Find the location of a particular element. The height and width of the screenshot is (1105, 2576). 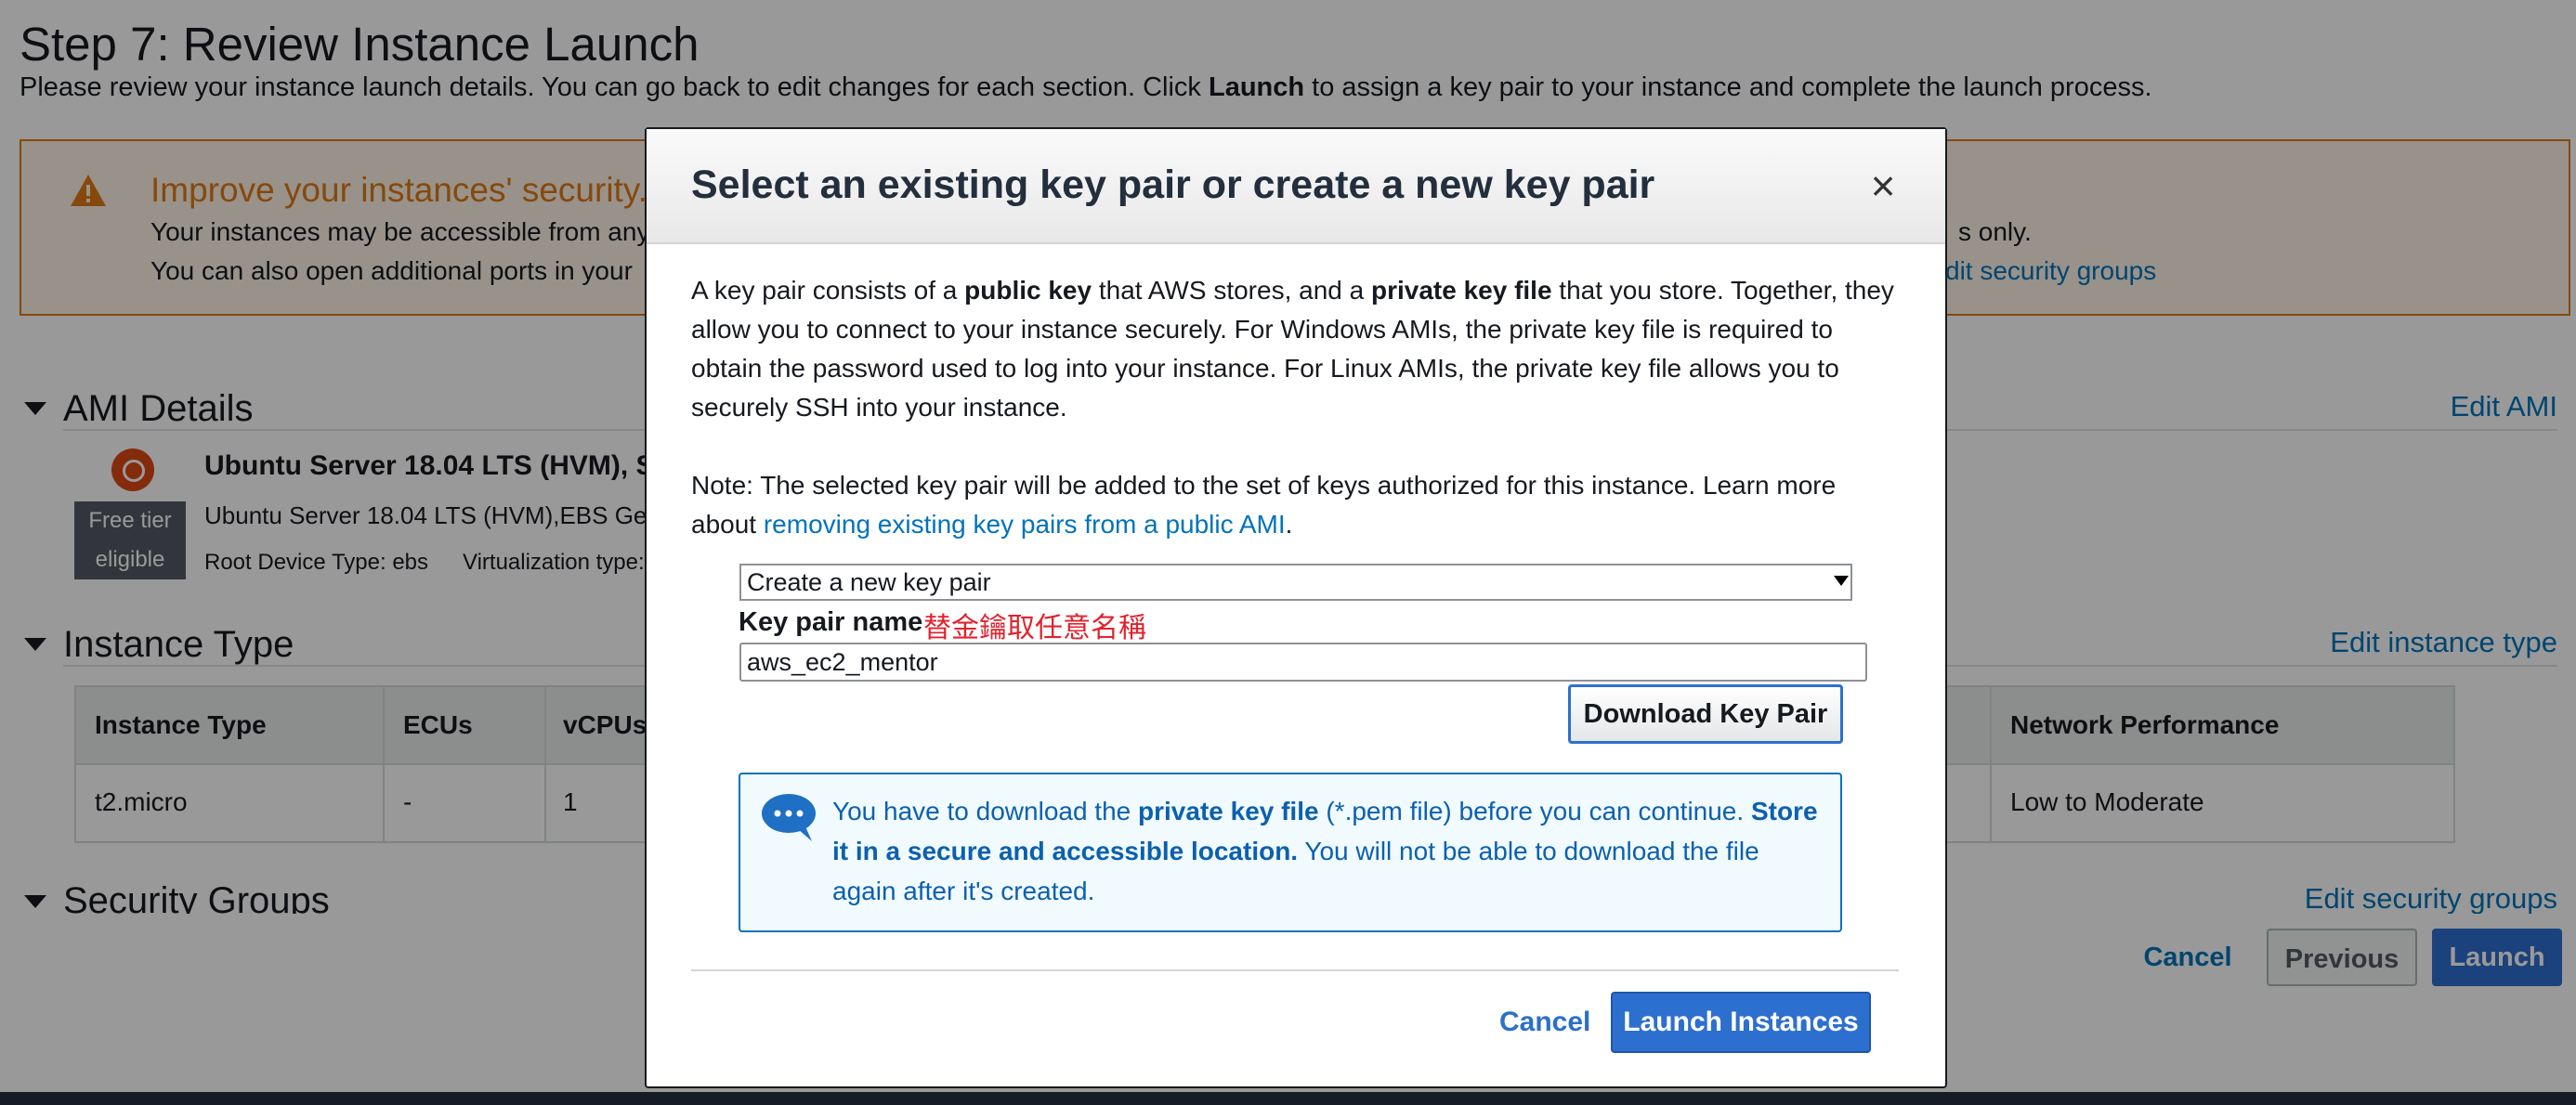

launch-instances-button: Launch Instances is located at coordinates (1741, 1023).